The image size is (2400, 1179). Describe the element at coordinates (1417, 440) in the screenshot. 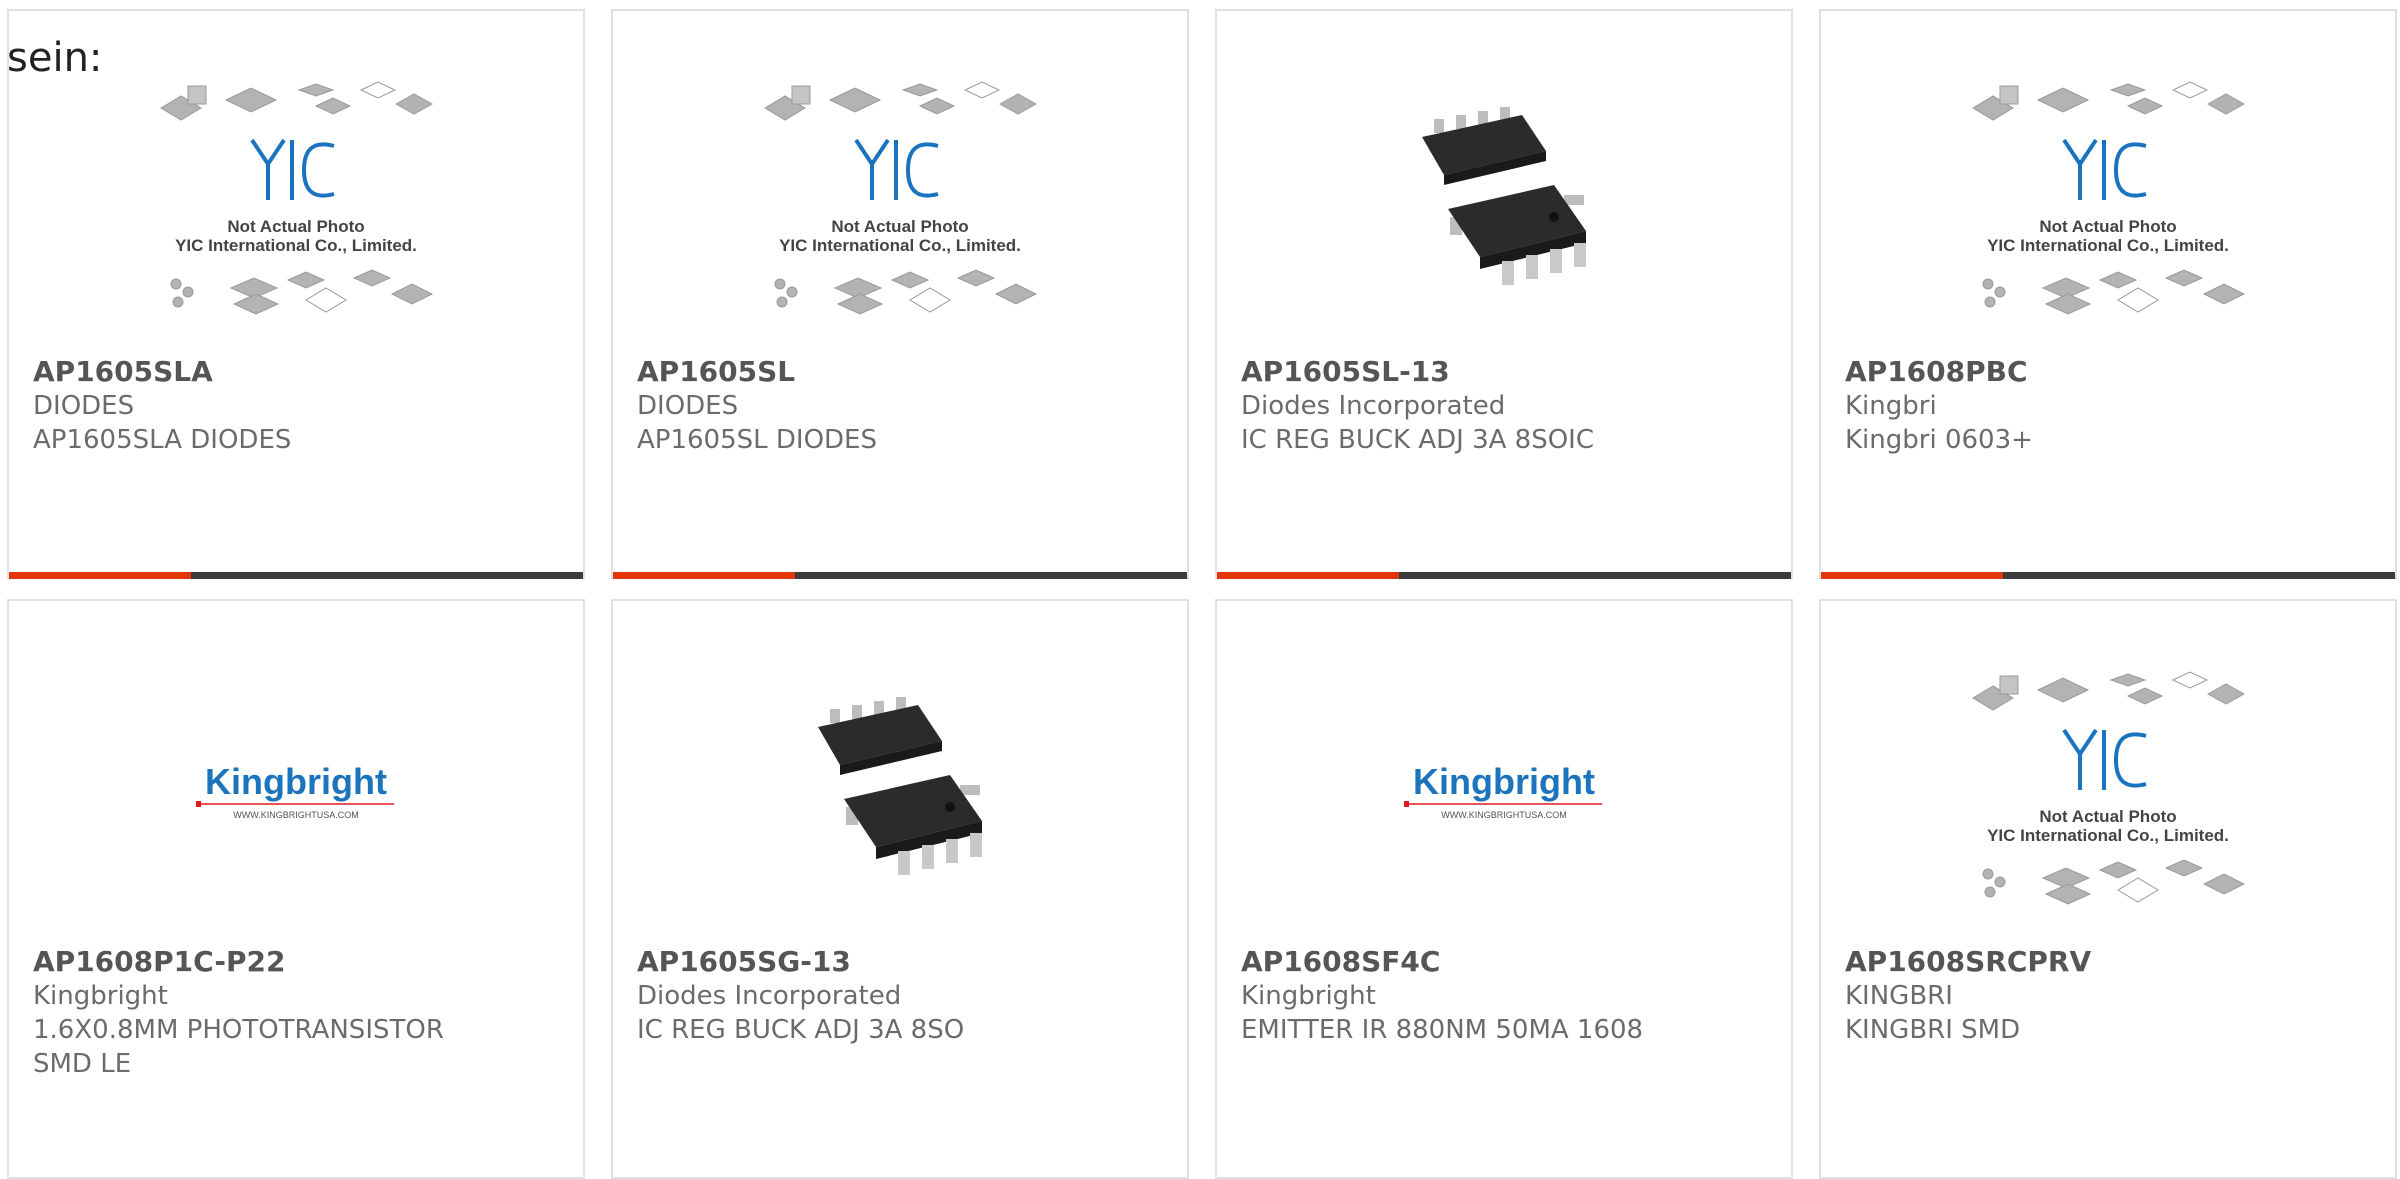

I see `description: IC REG BUCK ADJ 3A 8SOIC` at that location.